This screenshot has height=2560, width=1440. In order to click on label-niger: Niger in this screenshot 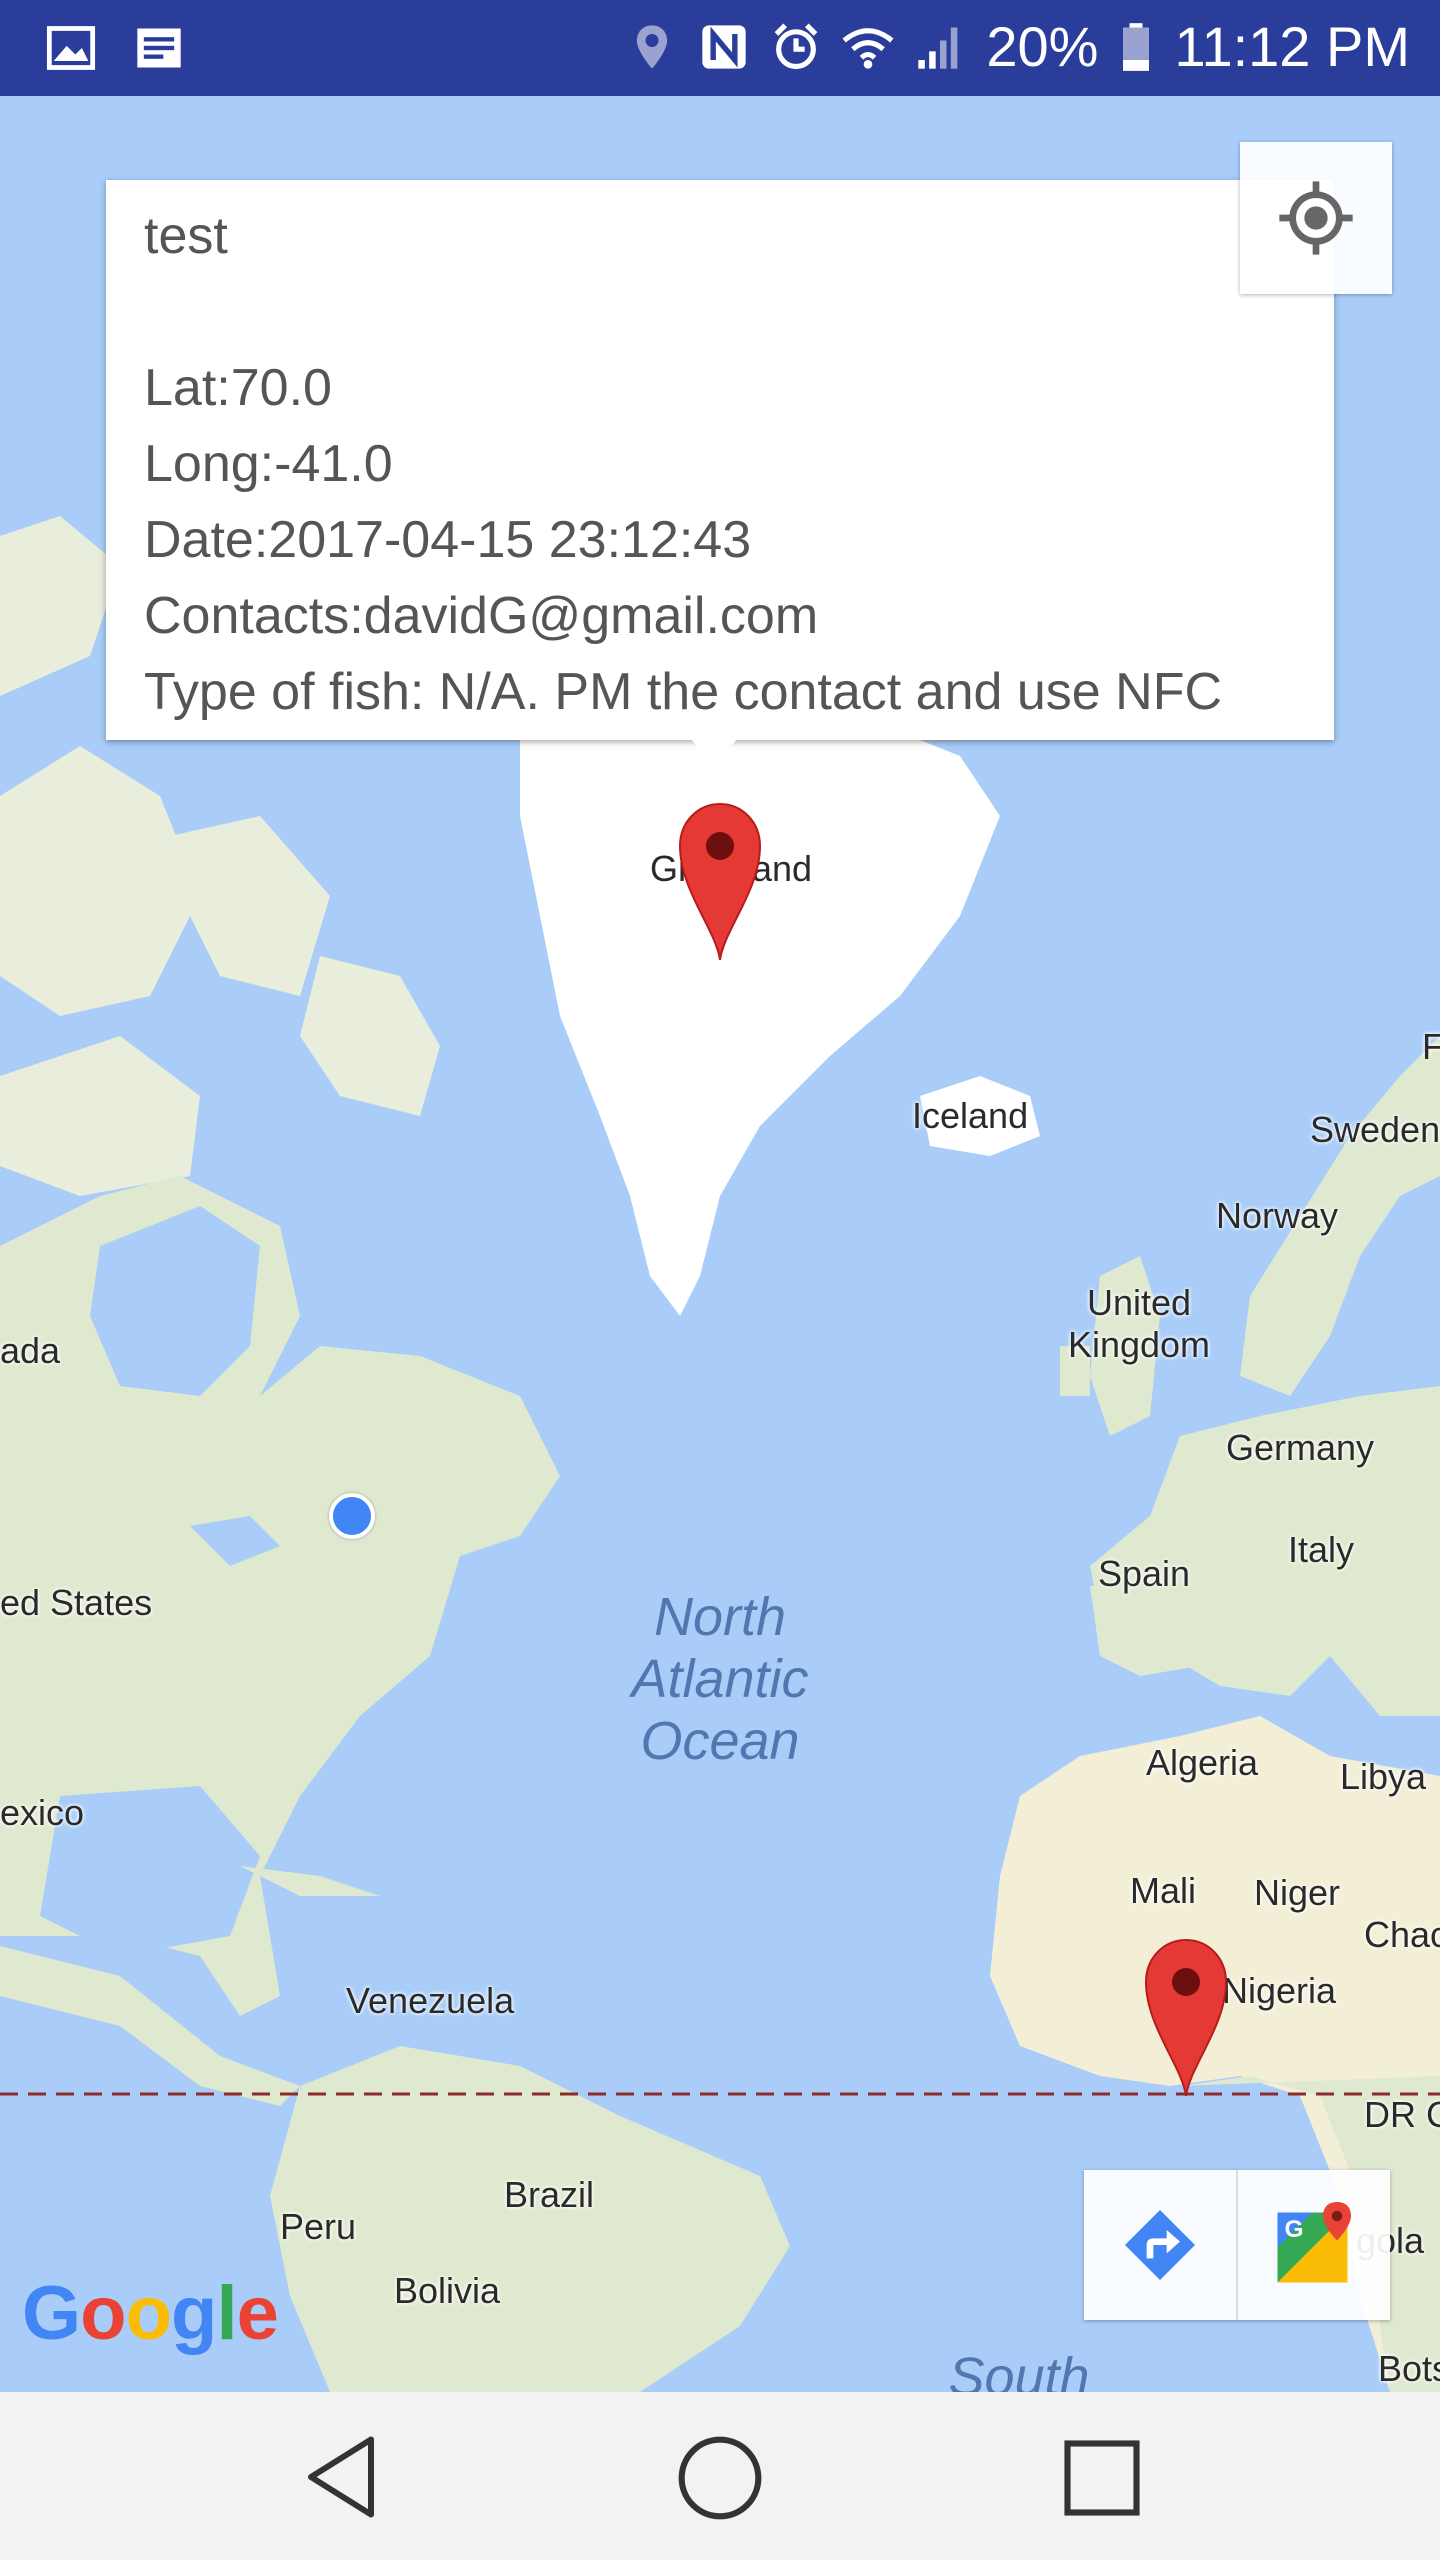, I will do `click(1297, 1892)`.